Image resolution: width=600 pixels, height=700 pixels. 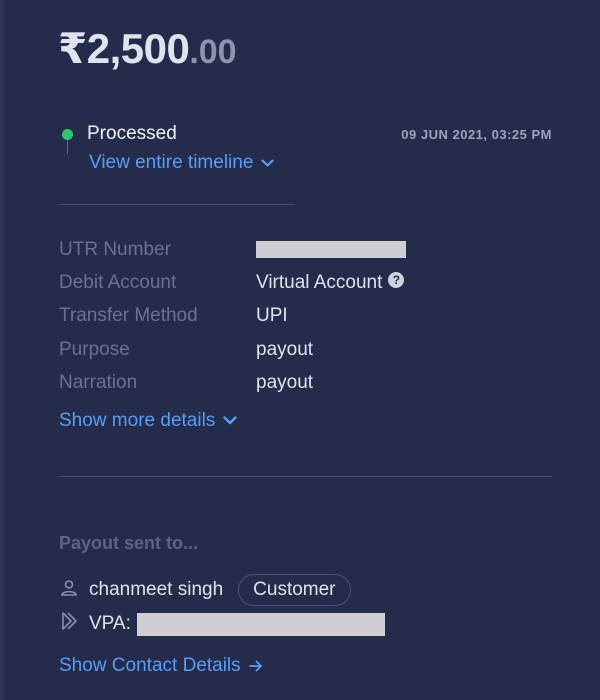 I want to click on user-icon, so click(x=69, y=588).